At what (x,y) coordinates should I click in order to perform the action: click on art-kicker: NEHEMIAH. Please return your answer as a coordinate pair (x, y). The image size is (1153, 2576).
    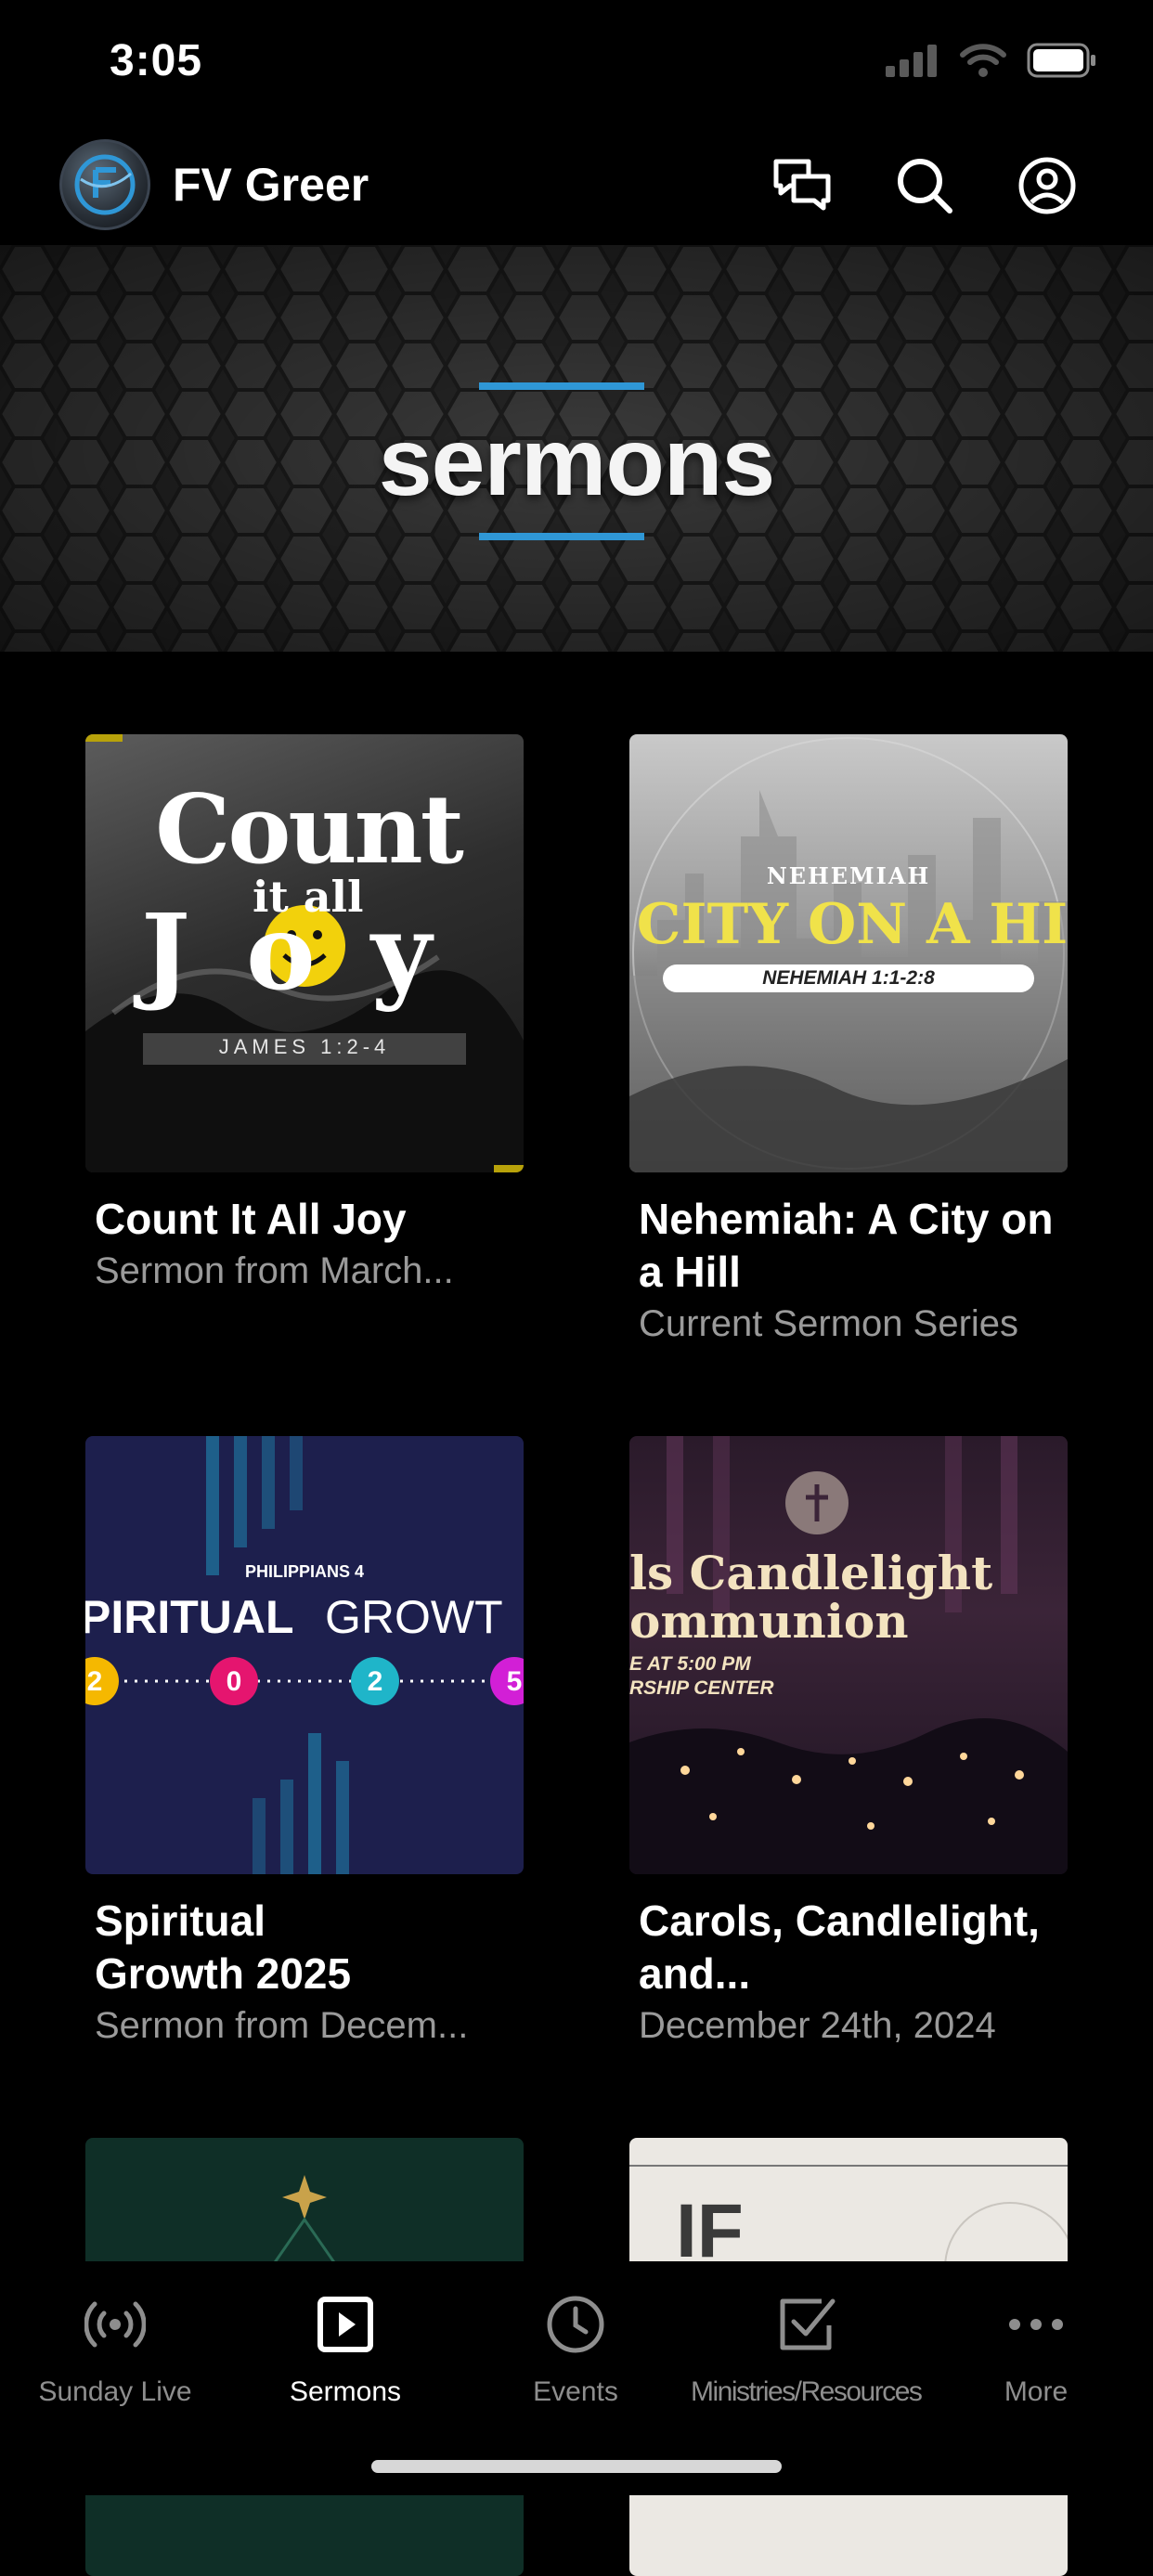
    Looking at the image, I should click on (848, 875).